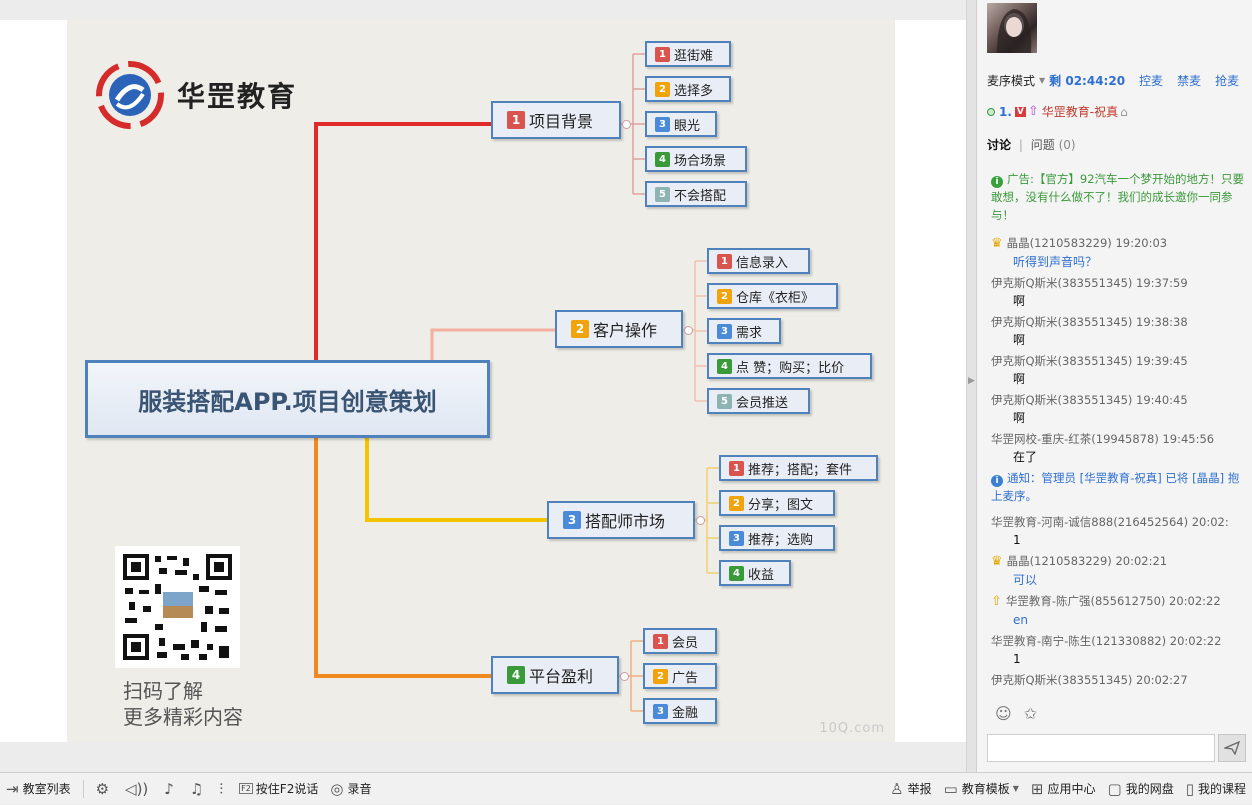 The width and height of the screenshot is (1252, 805). What do you see at coordinates (1216, 789) in the screenshot?
I see `my-course-button: ▯ 我的课程` at bounding box center [1216, 789].